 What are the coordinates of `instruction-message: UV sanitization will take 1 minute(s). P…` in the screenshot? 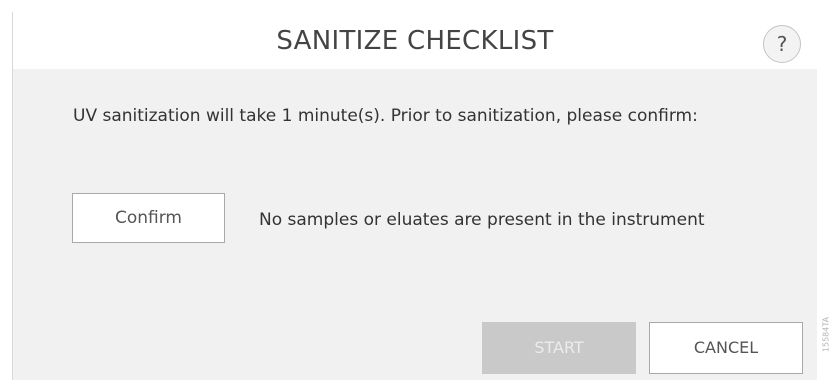 It's located at (385, 116).